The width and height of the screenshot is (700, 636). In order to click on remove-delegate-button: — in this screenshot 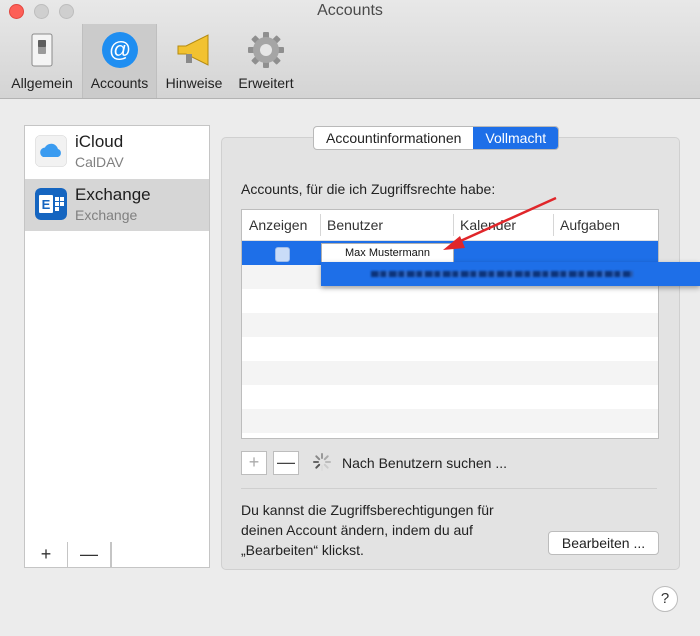, I will do `click(286, 463)`.